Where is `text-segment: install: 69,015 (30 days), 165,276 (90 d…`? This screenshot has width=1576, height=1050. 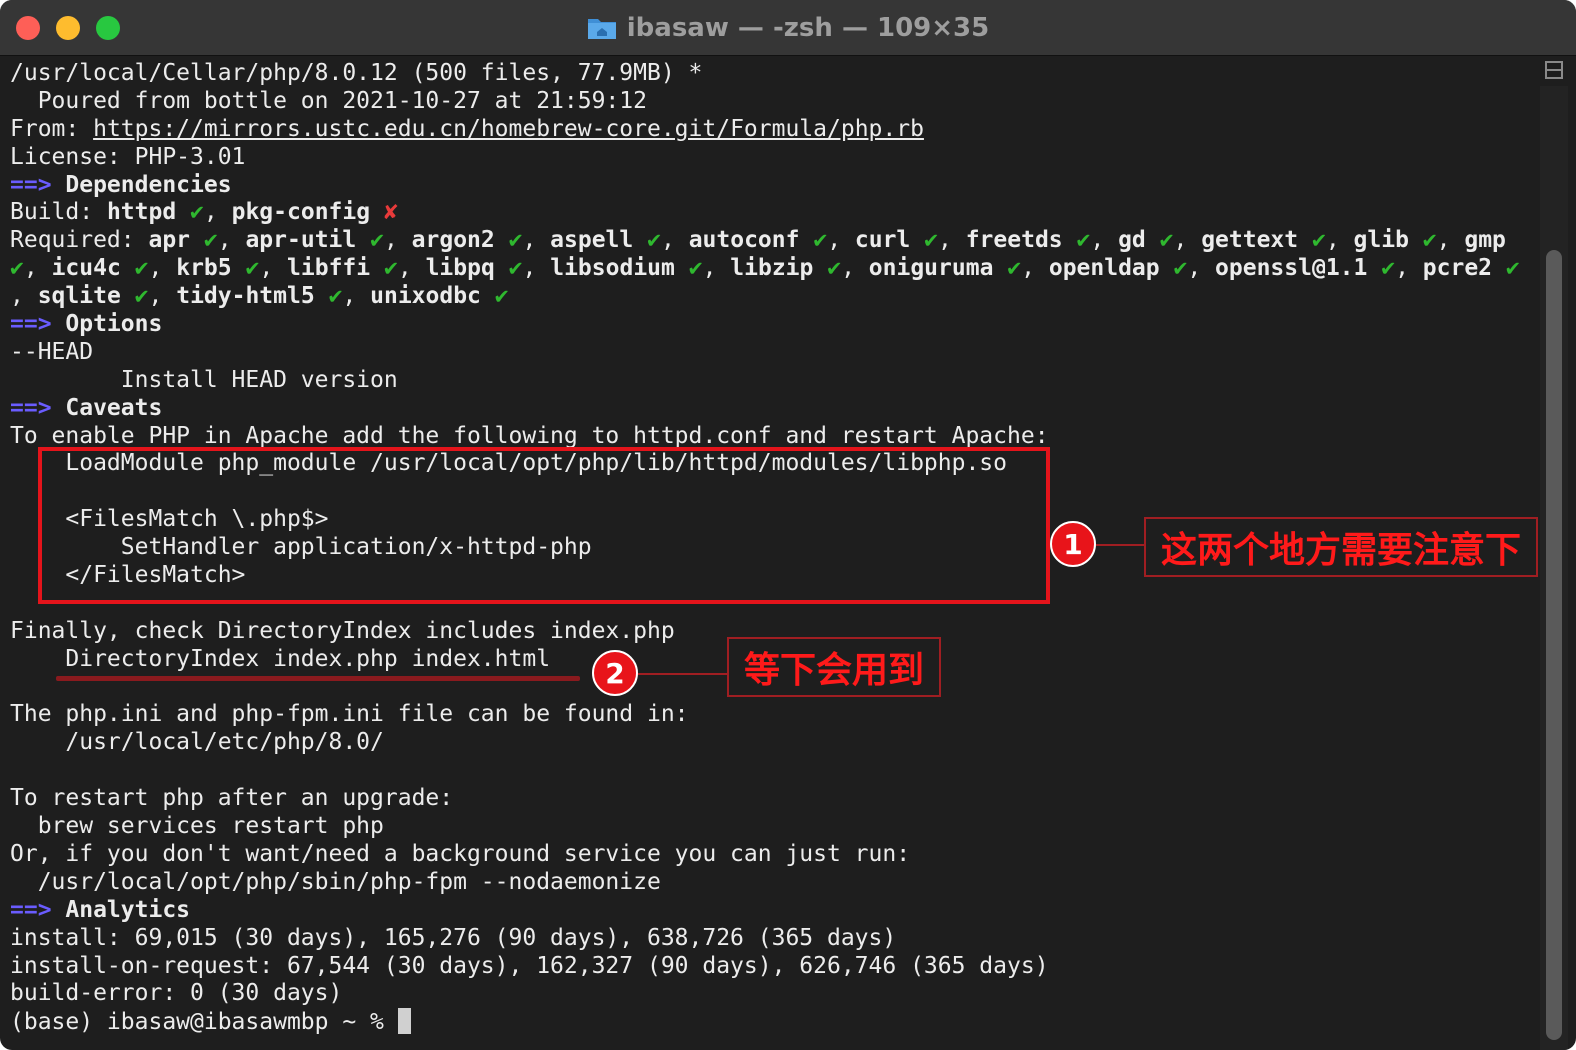 text-segment: install: 69,015 (30 days), 165,276 (90 d… is located at coordinates (453, 937).